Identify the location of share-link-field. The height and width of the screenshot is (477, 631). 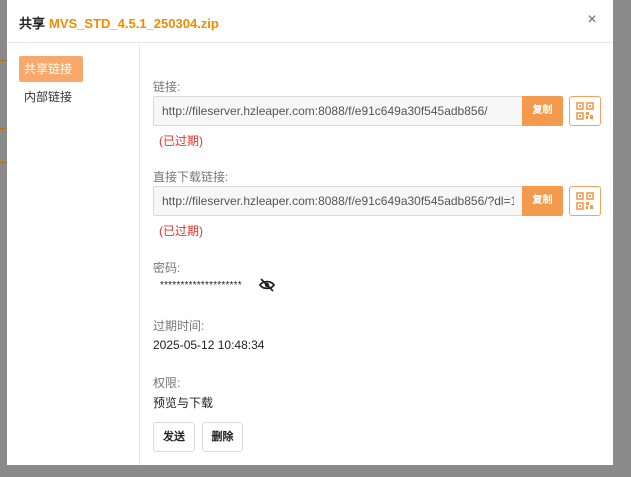
(337, 111).